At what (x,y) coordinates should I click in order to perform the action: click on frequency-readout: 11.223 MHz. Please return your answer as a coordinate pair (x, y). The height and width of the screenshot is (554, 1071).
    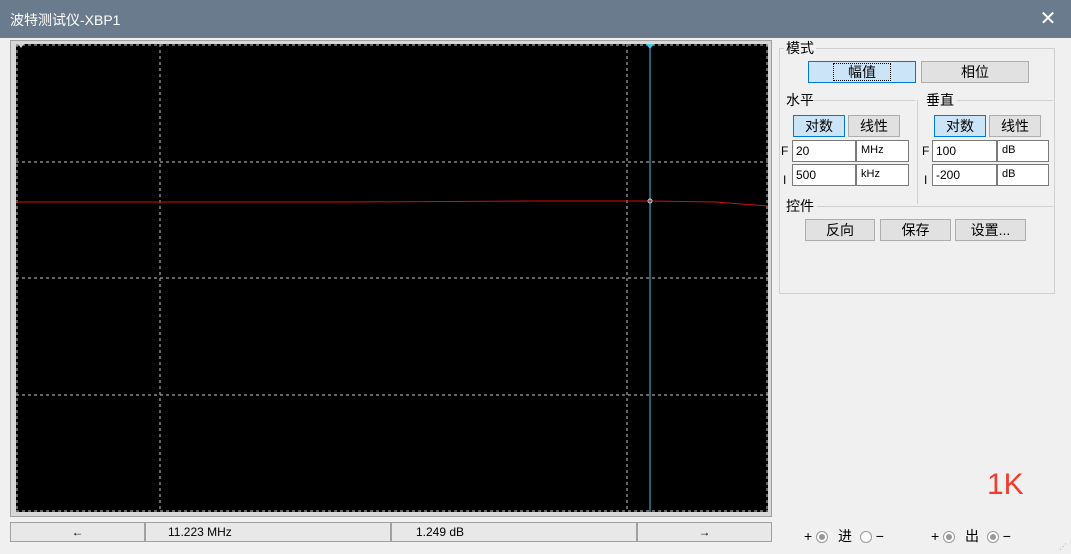
    Looking at the image, I should click on (268, 532).